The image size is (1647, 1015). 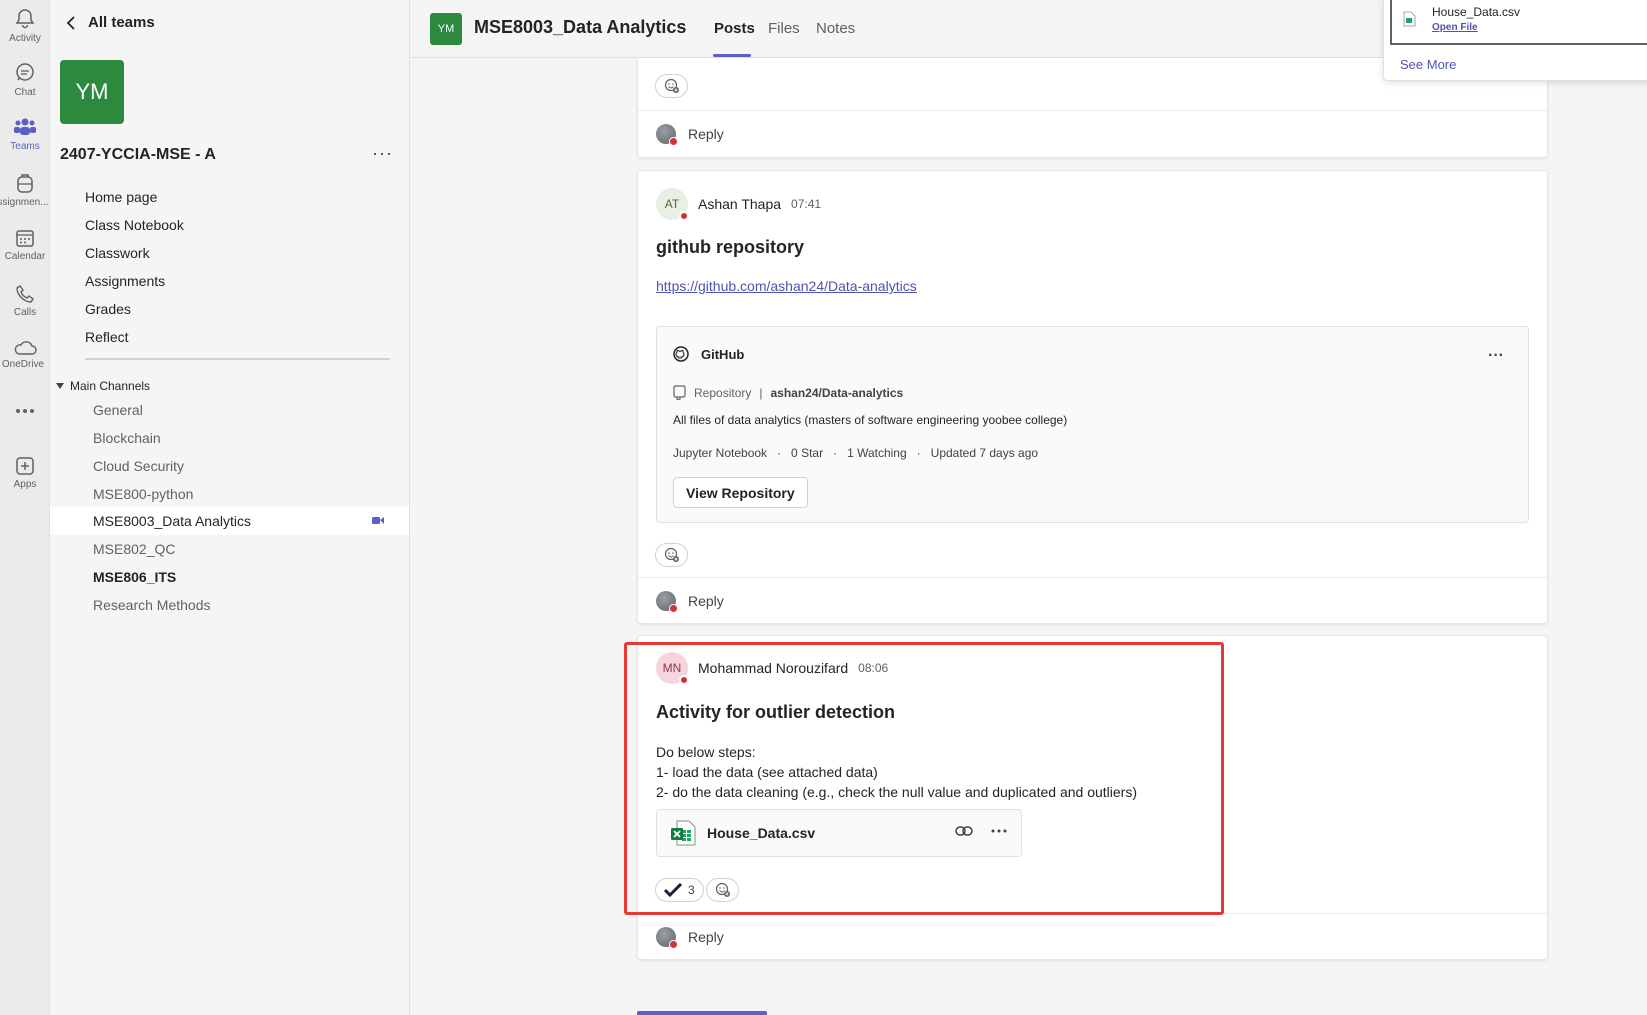 I want to click on repo-type: Repository, so click(x=723, y=392).